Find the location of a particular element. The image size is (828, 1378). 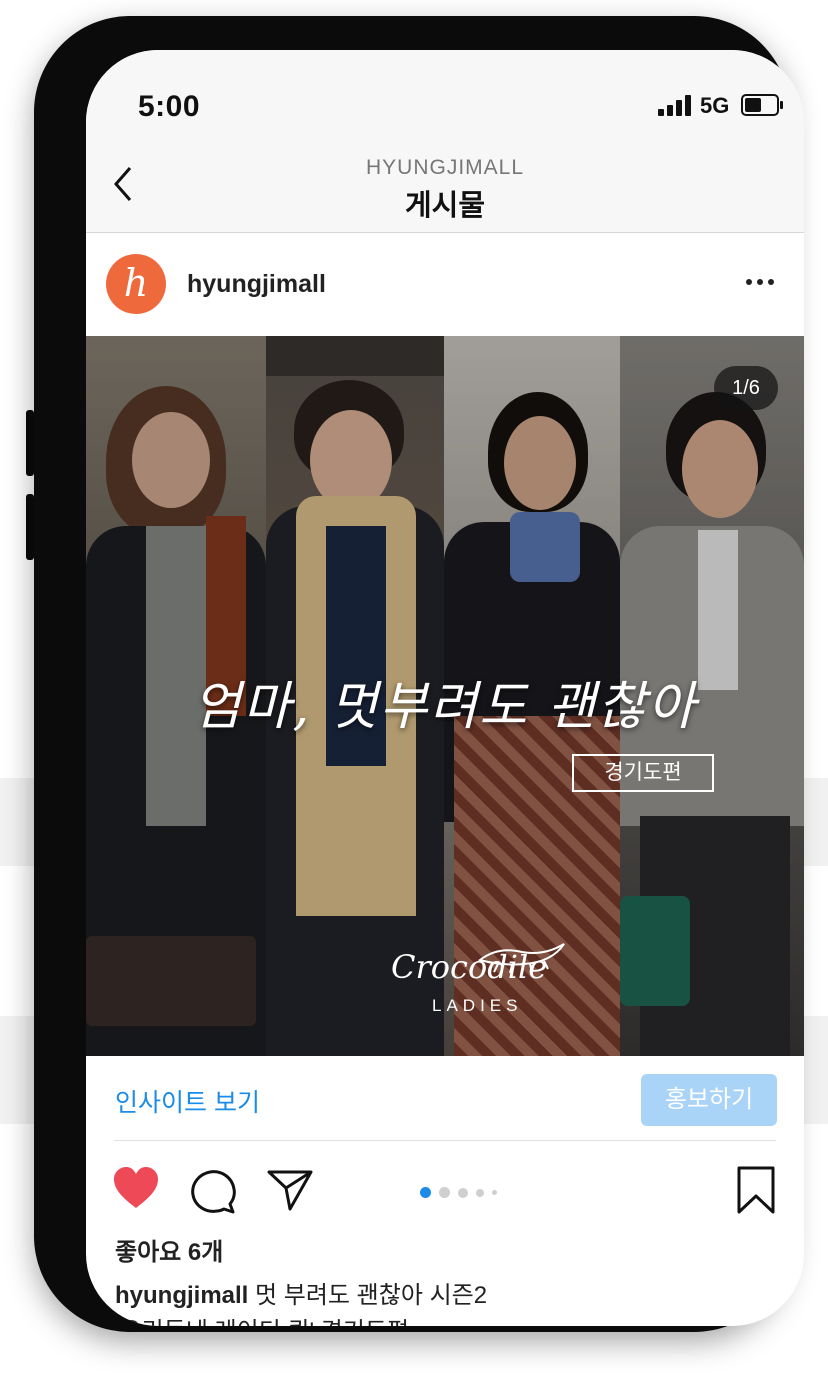

caption-text: 멋 부려도 괜찮아 시즌2 is located at coordinates (368, 1295).